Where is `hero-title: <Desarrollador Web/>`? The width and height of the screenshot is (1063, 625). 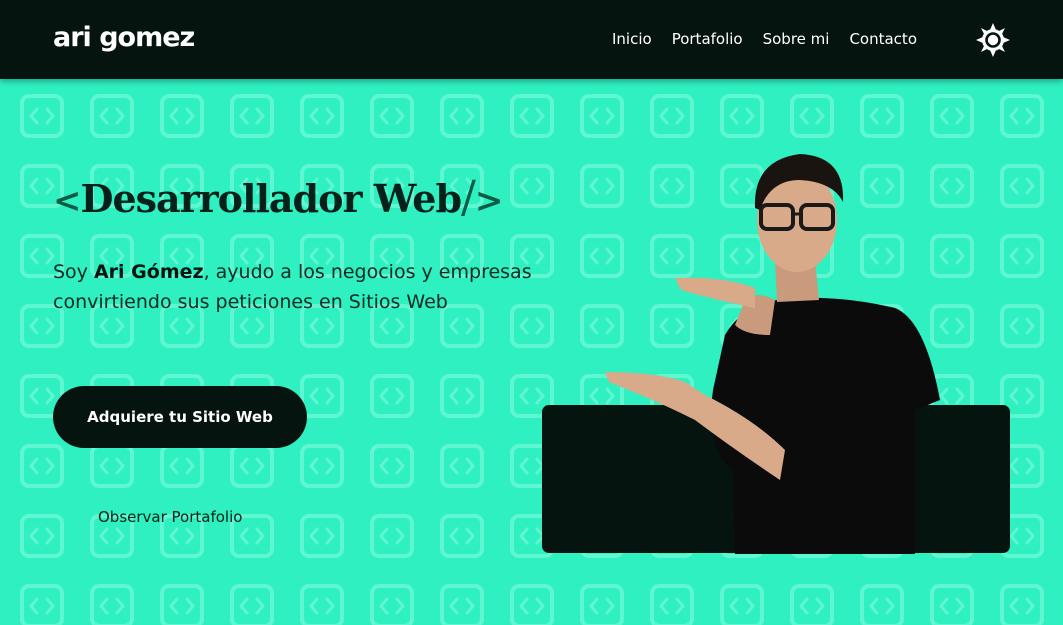 hero-title: <Desarrollador Web/> is located at coordinates (278, 197).